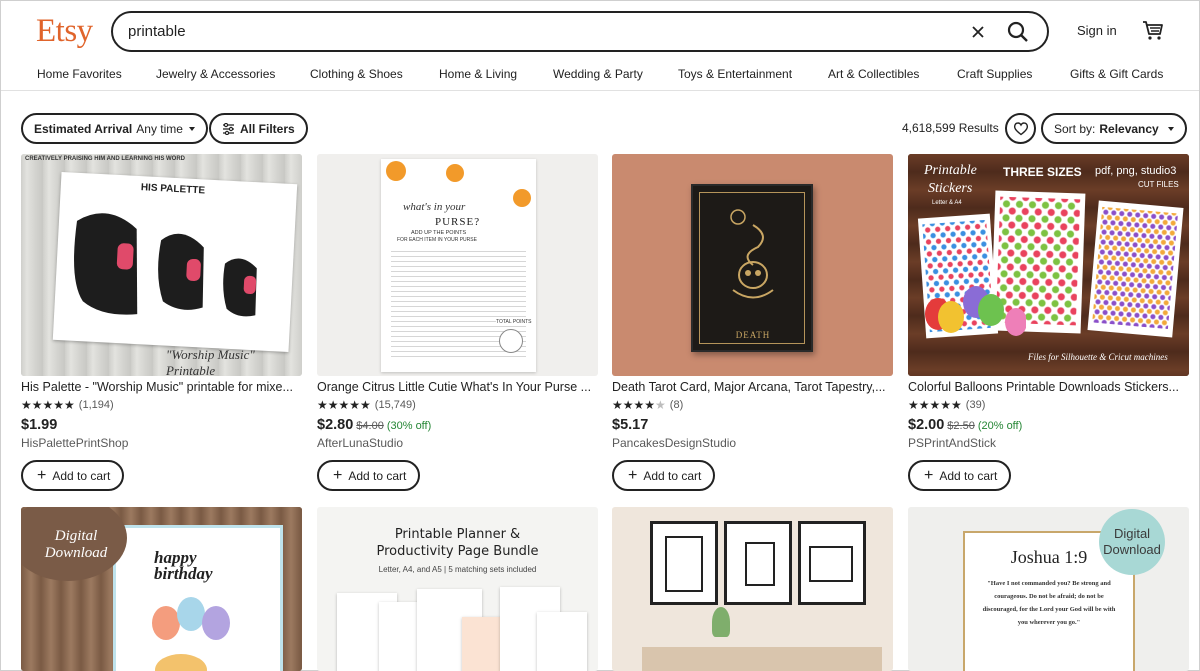  I want to click on listing-image: DEATH, so click(752, 265).